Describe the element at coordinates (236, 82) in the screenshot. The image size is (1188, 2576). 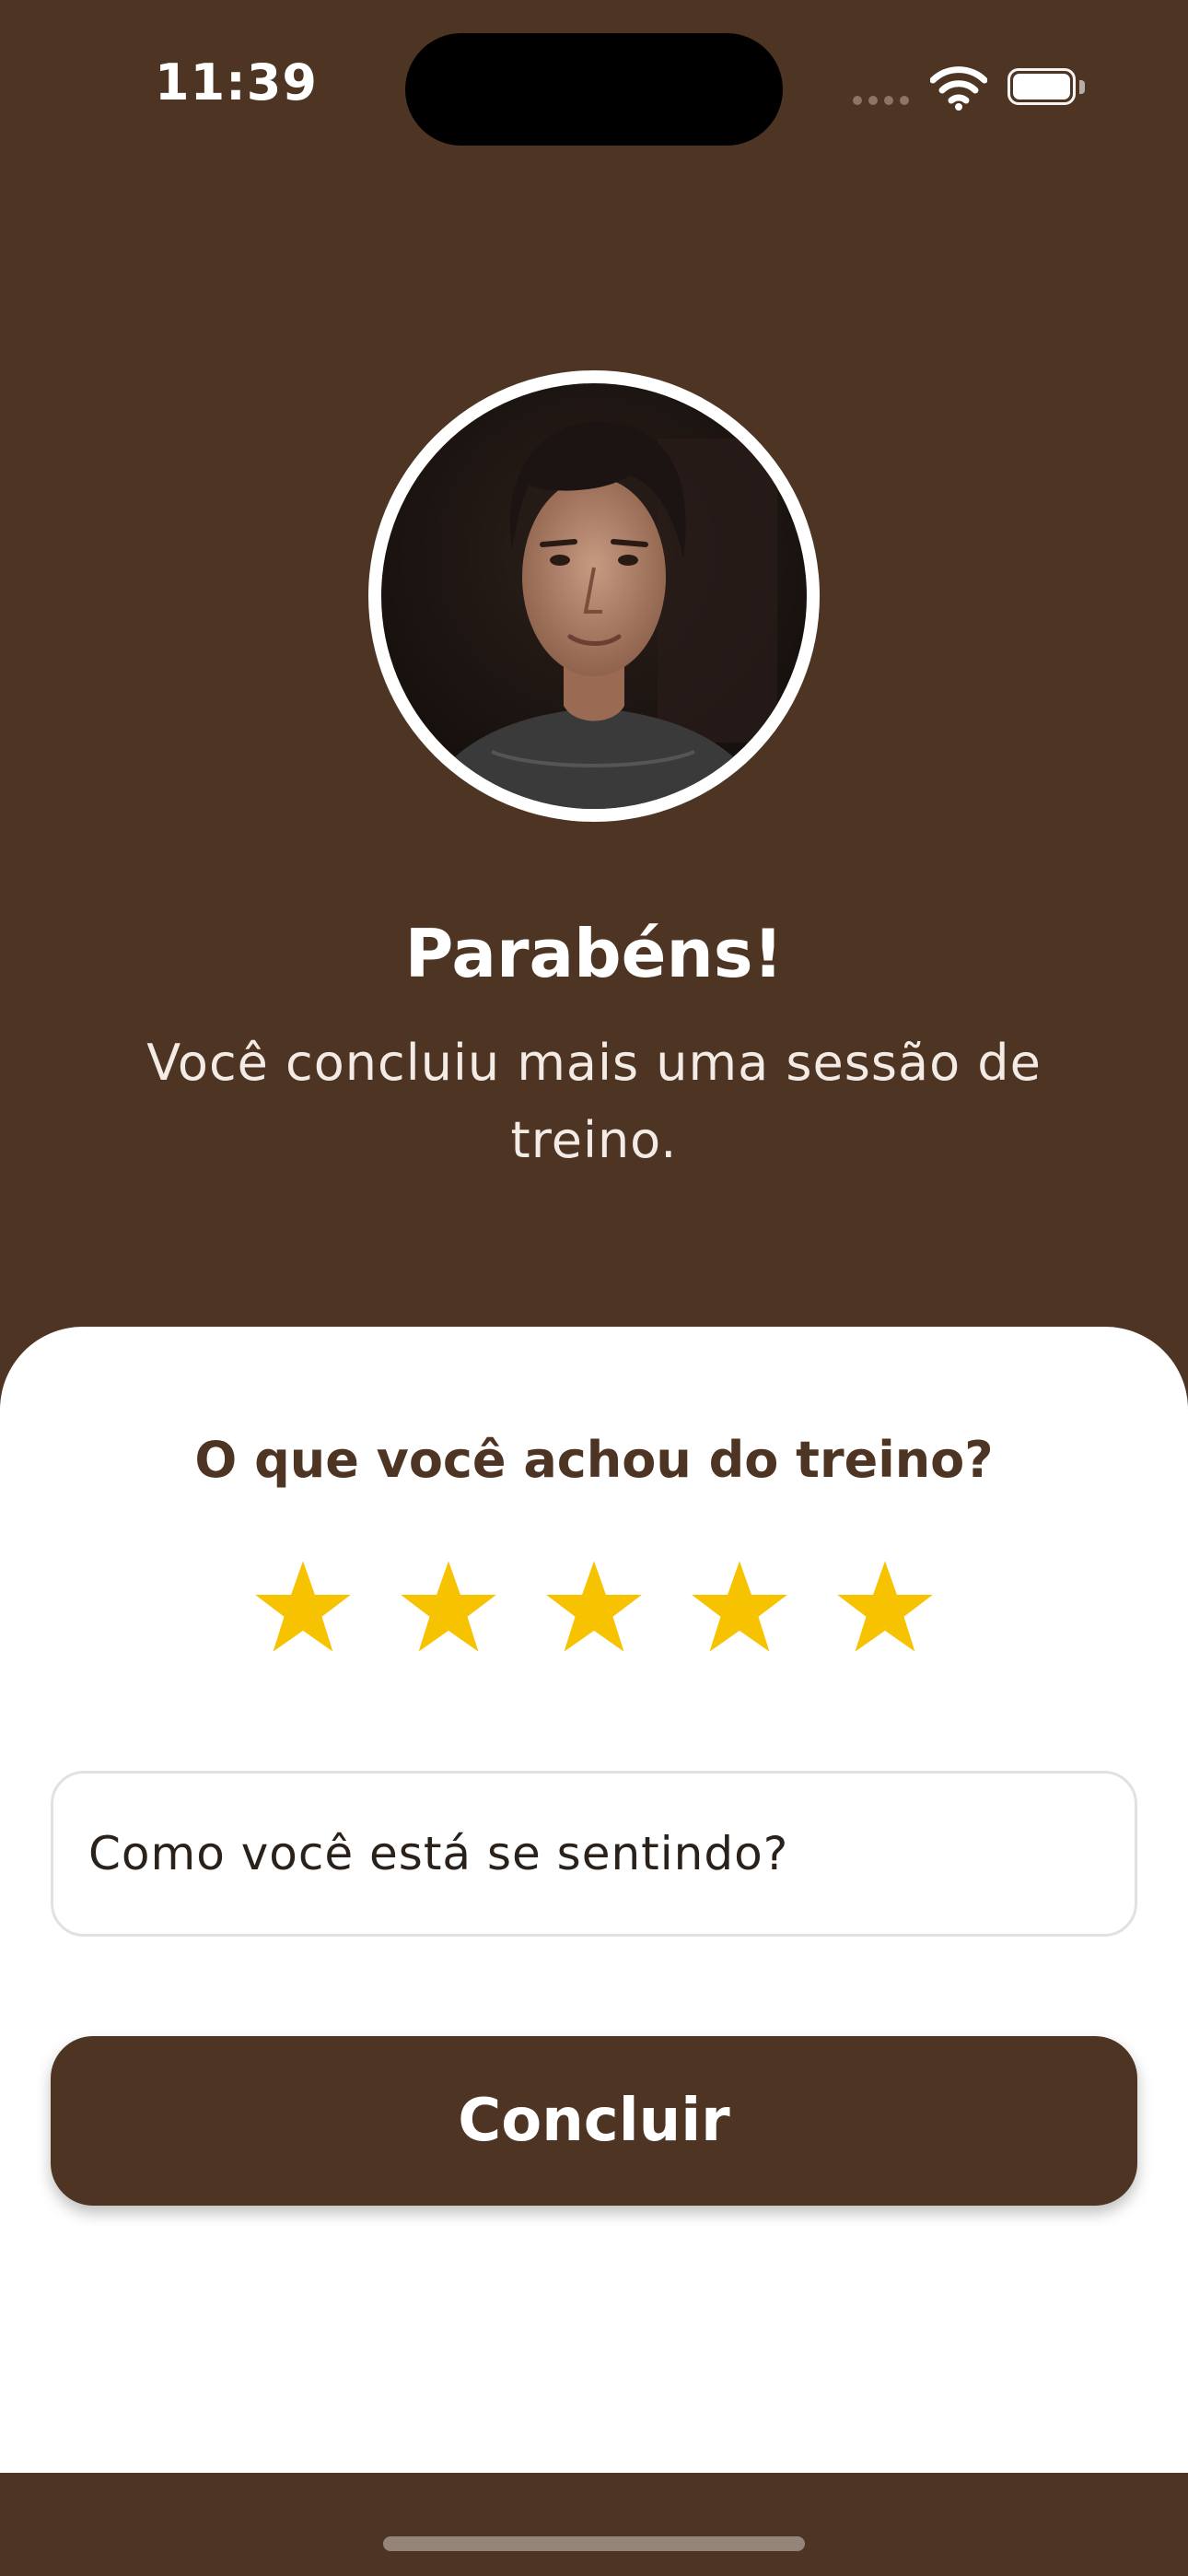
I see `status-time: 11:39` at that location.